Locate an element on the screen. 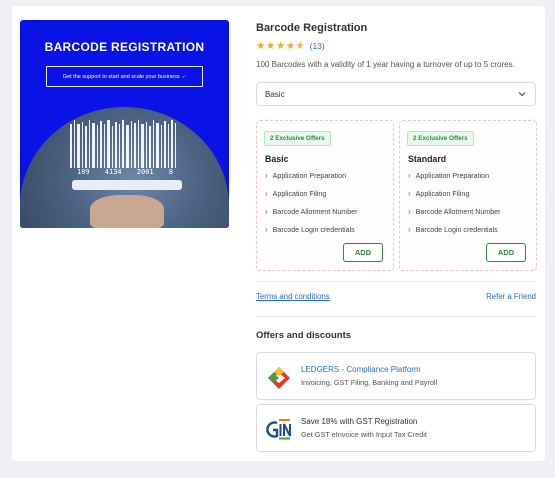 This screenshot has height=478, width=555. rocket-icon: ➶ is located at coordinates (184, 76).